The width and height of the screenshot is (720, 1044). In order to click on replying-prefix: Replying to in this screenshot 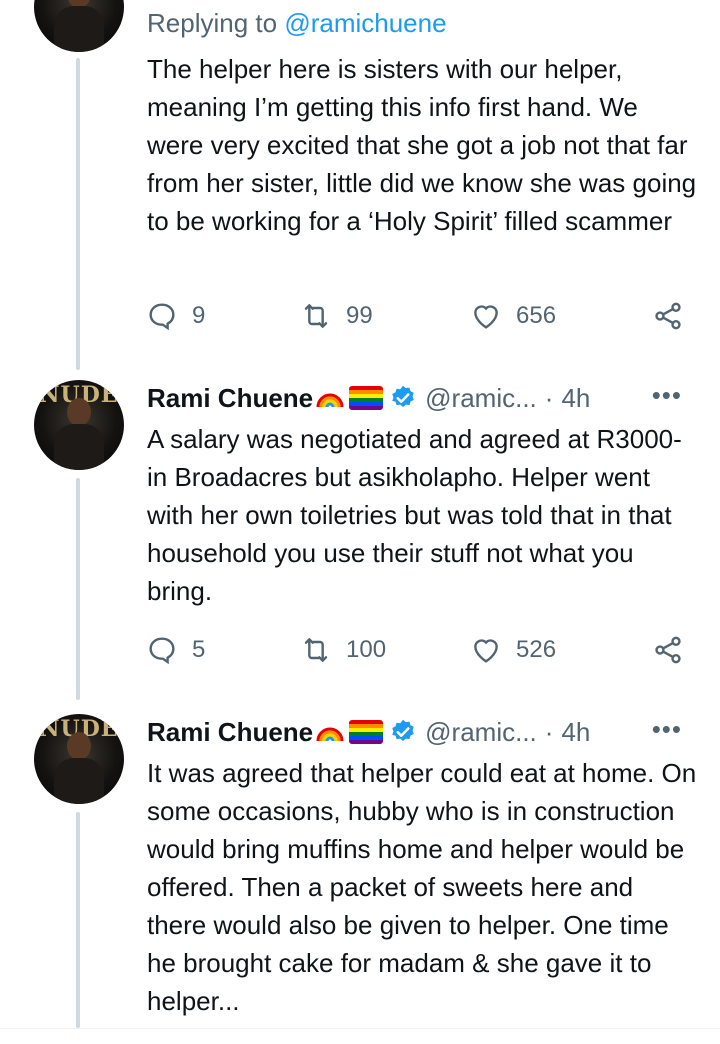, I will do `click(216, 23)`.